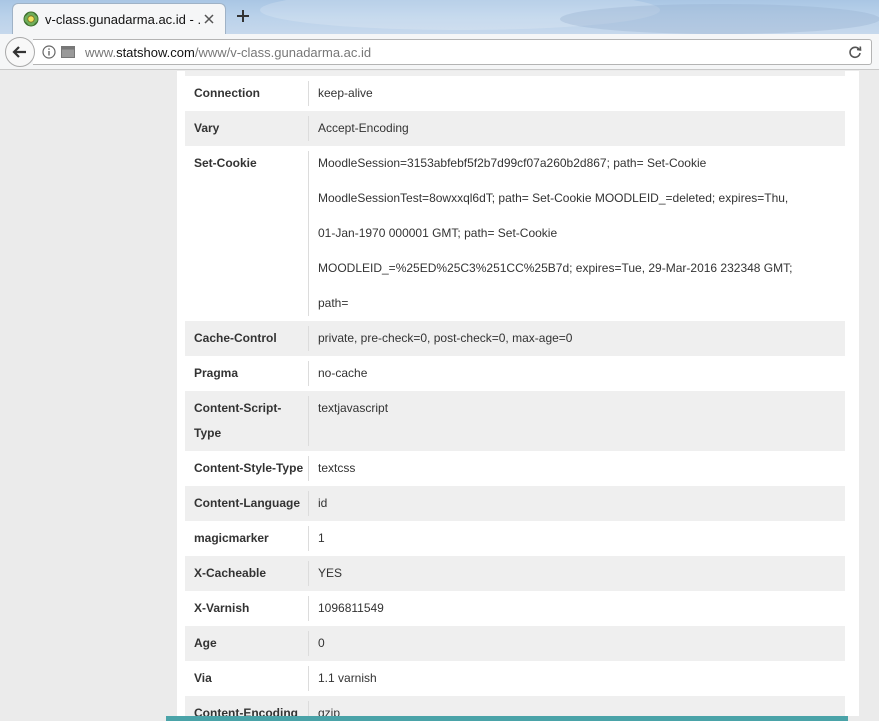 The width and height of the screenshot is (879, 721). I want to click on table-row: Age 0, so click(515, 643).